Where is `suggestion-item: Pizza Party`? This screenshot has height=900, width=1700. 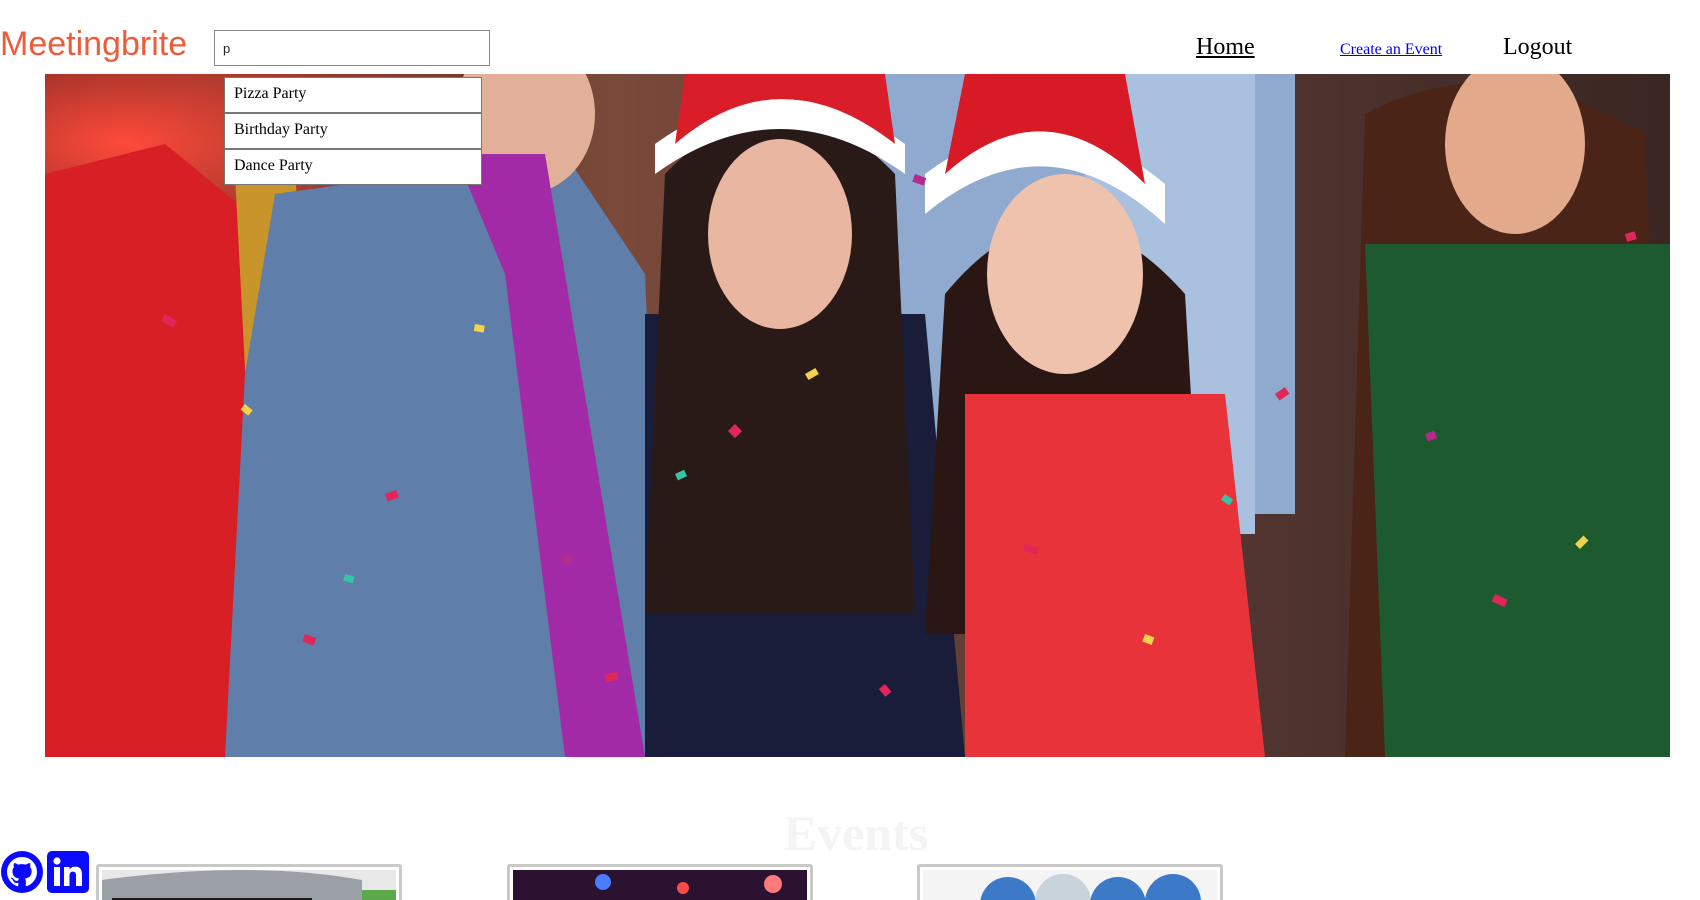 suggestion-item: Pizza Party is located at coordinates (353, 95).